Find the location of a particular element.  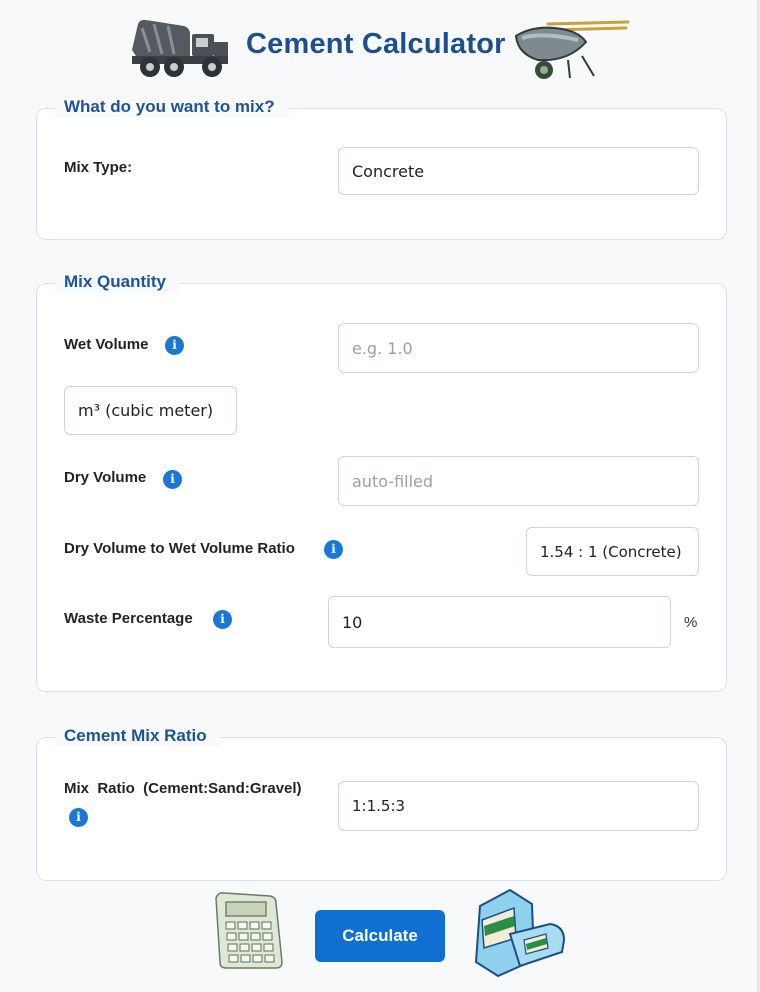

mix-ratio-input: 1:1.5:3 is located at coordinates (518, 806).